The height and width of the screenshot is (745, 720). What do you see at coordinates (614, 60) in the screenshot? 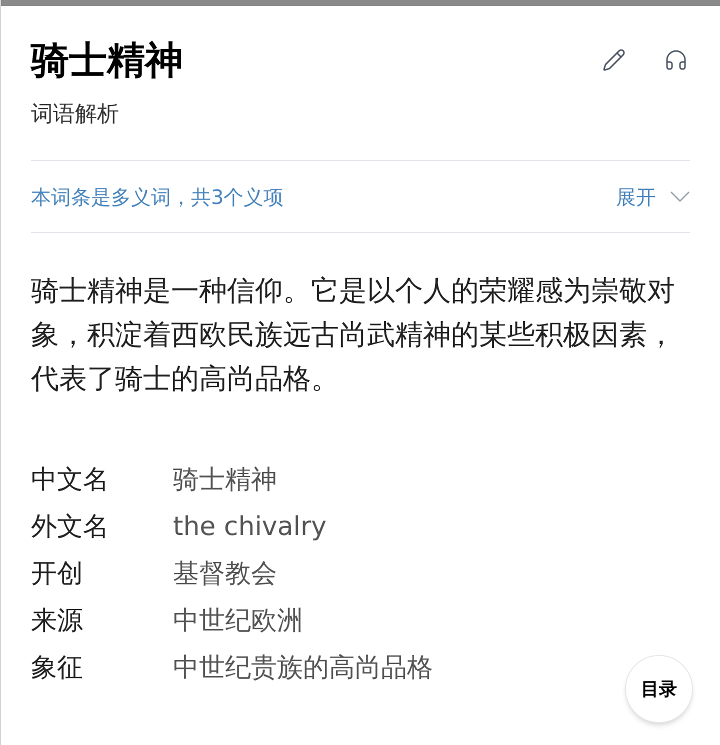
I see `edit-icon` at bounding box center [614, 60].